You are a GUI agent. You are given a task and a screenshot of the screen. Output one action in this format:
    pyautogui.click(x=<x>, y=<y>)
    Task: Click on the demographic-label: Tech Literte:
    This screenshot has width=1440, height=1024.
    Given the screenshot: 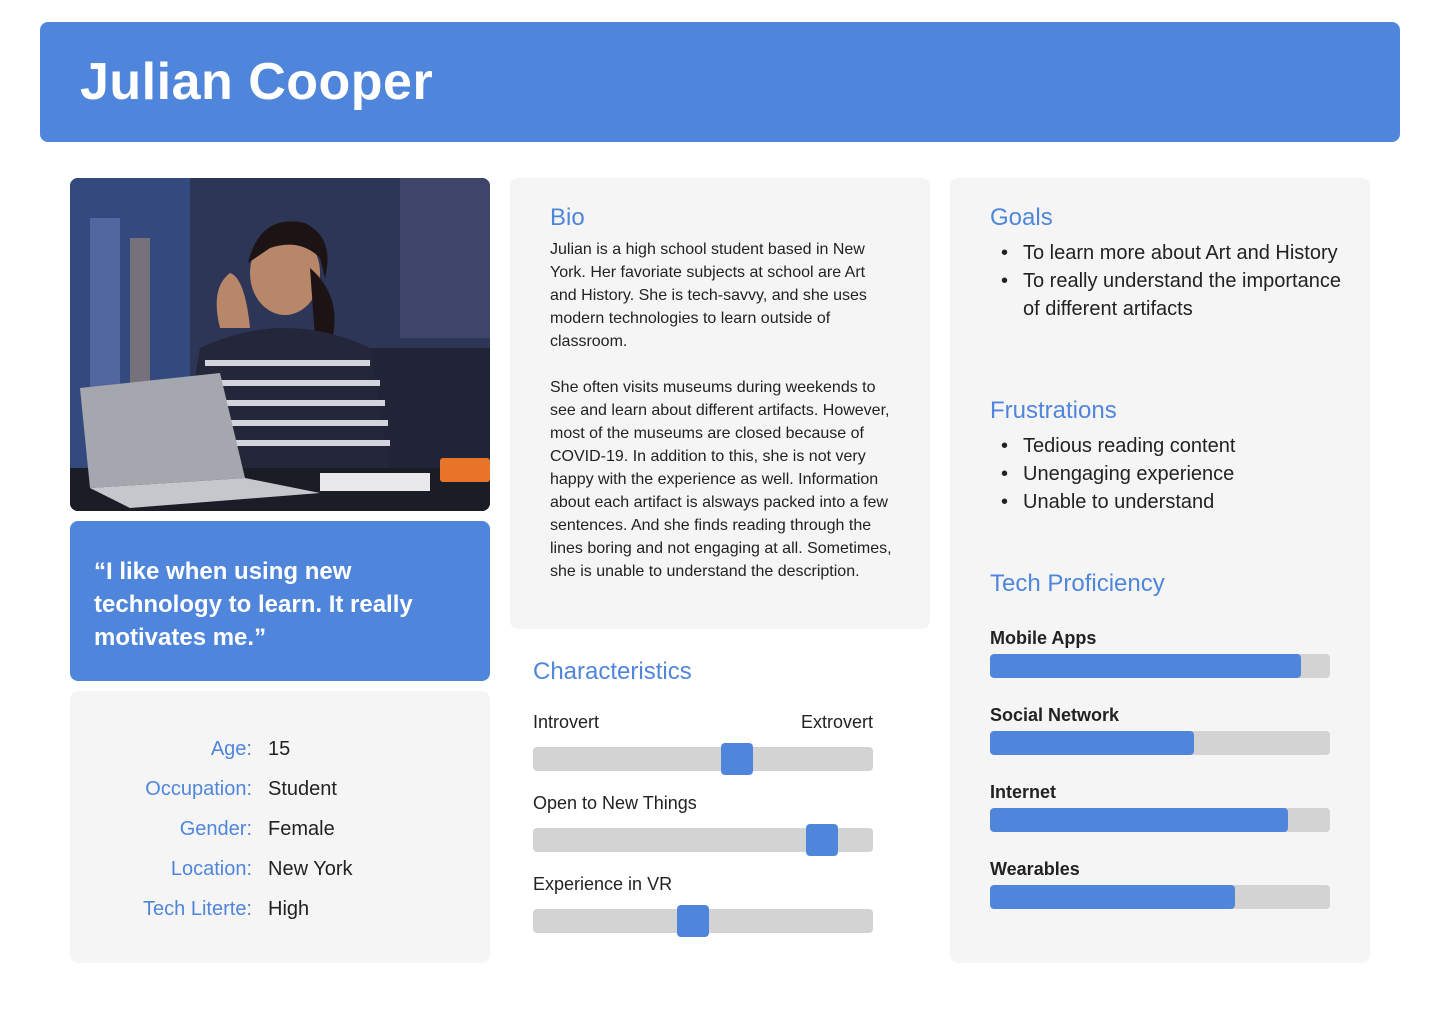 What is the action you would take?
    pyautogui.click(x=197, y=909)
    